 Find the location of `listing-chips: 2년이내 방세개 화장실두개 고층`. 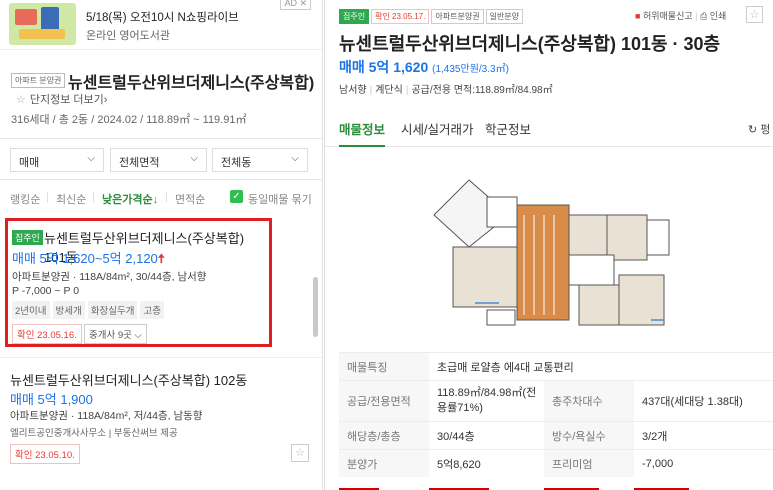

listing-chips: 2년이내 방세개 화장실두개 고층 is located at coordinates (89, 310).